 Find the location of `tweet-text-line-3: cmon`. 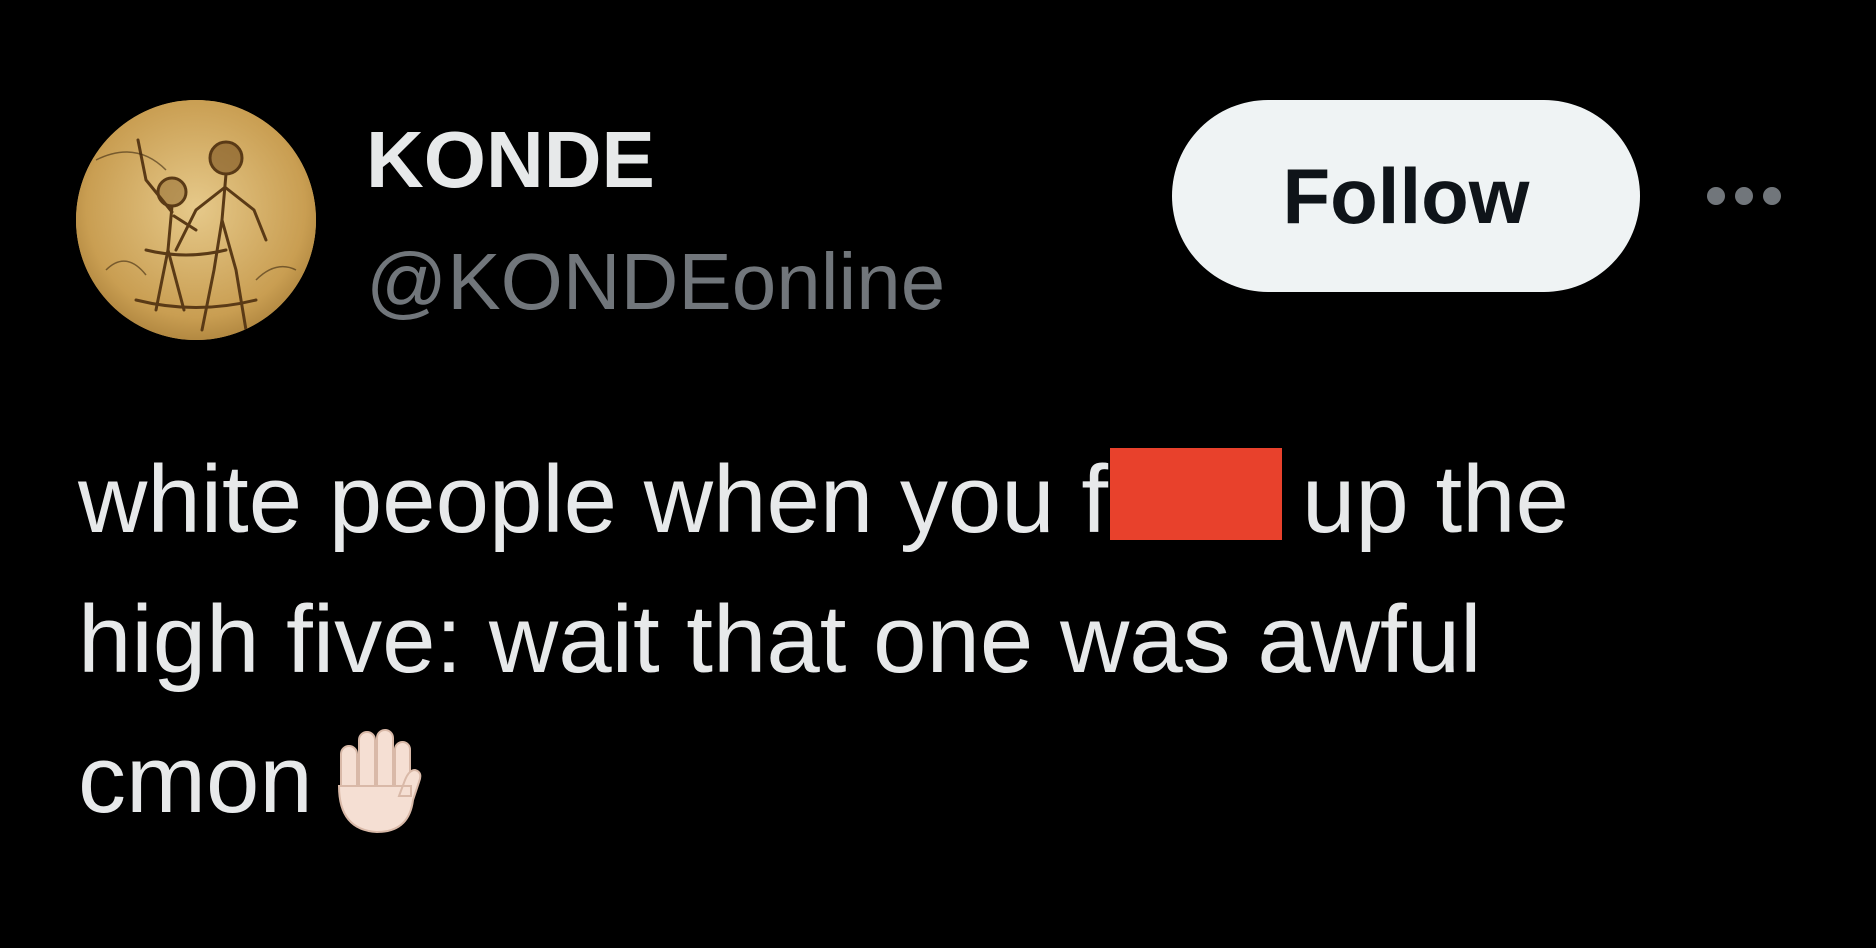

tweet-text-line-3: cmon is located at coordinates (958, 780).